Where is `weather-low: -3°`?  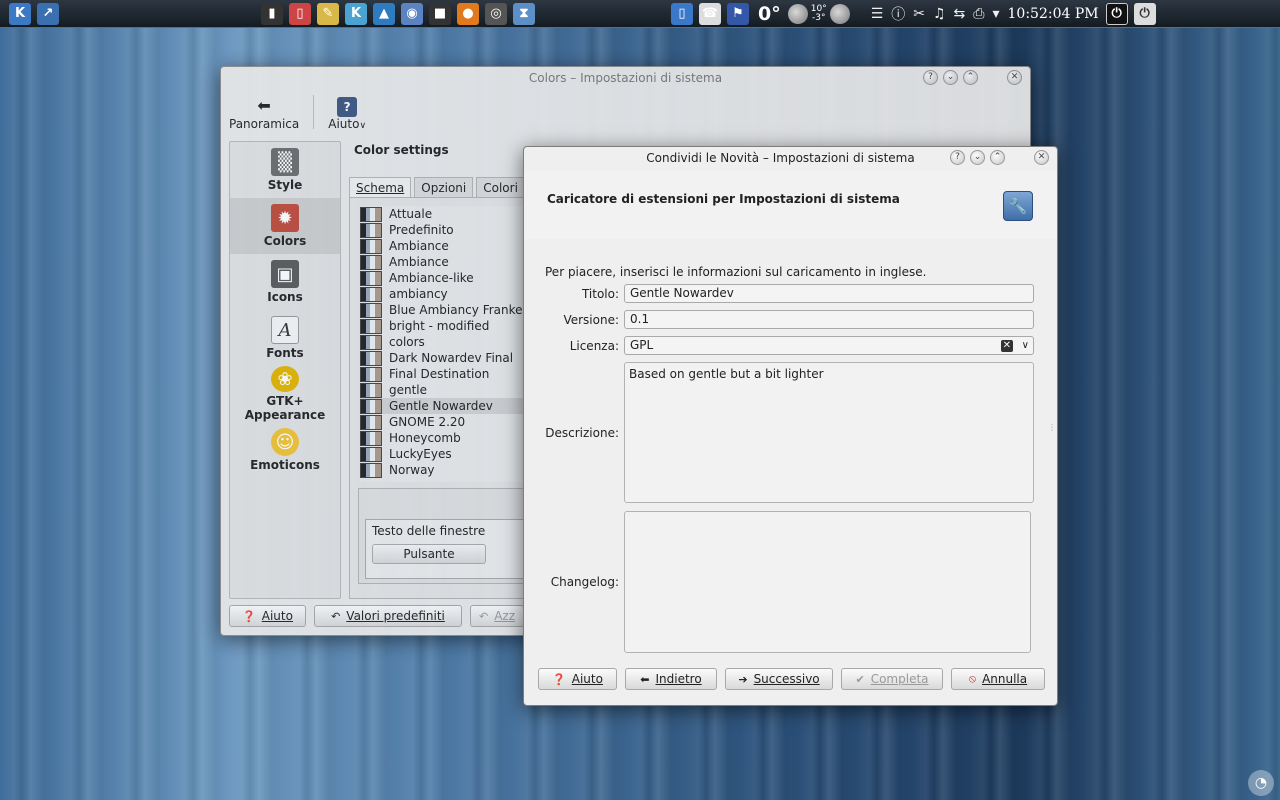 weather-low: -3° is located at coordinates (818, 17).